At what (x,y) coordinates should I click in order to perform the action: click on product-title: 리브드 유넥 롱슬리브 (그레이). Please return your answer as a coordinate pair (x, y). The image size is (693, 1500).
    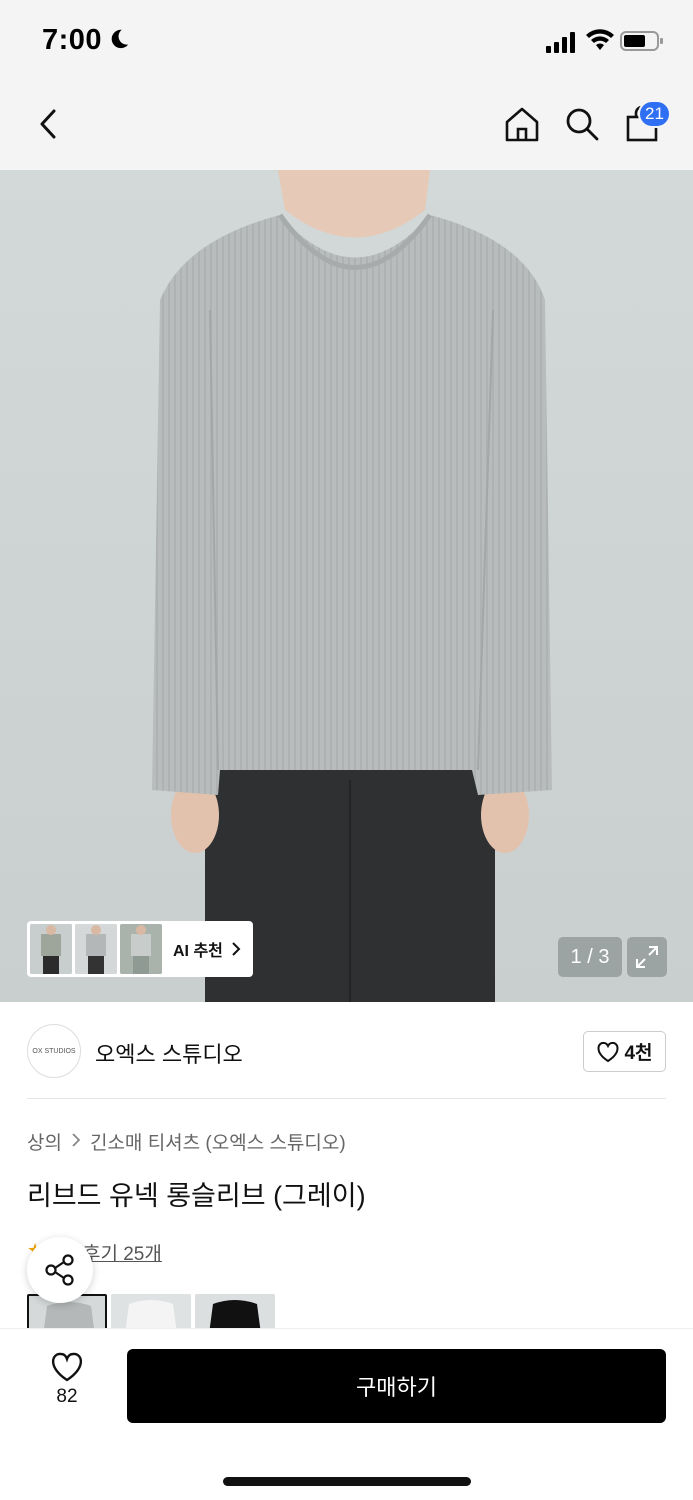
    Looking at the image, I should click on (196, 1196).